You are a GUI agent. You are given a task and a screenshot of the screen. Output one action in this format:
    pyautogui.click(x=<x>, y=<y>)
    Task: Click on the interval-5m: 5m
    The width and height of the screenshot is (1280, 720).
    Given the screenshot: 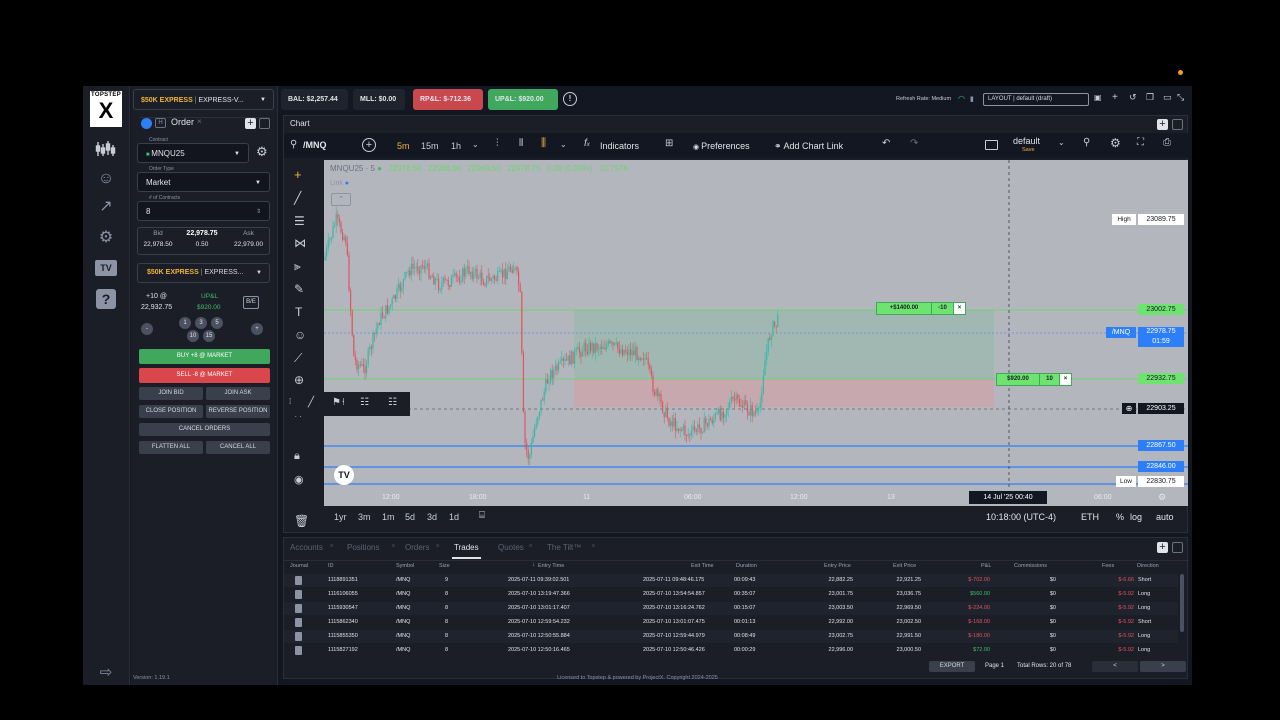 What is the action you would take?
    pyautogui.click(x=403, y=146)
    